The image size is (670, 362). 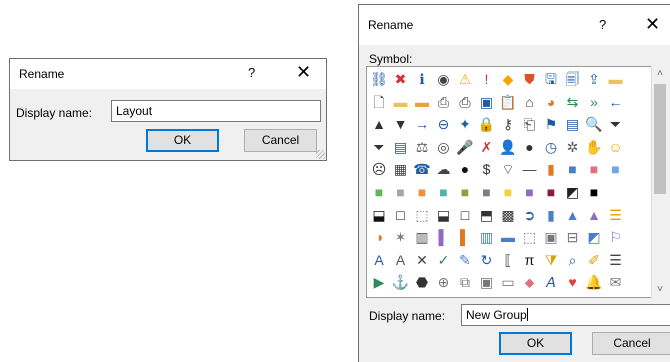 What do you see at coordinates (660, 290) in the screenshot?
I see `scroll-down-button: ˅` at bounding box center [660, 290].